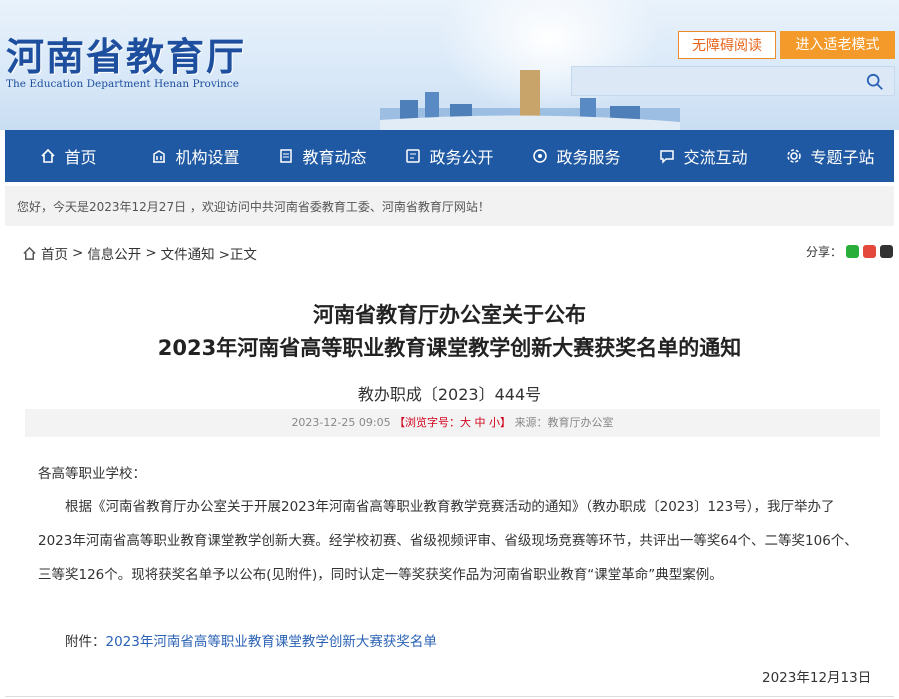 The image size is (899, 699). I want to click on breadcrumb: 首页 > 信息公开 > 文件通知 >正文, so click(139, 253).